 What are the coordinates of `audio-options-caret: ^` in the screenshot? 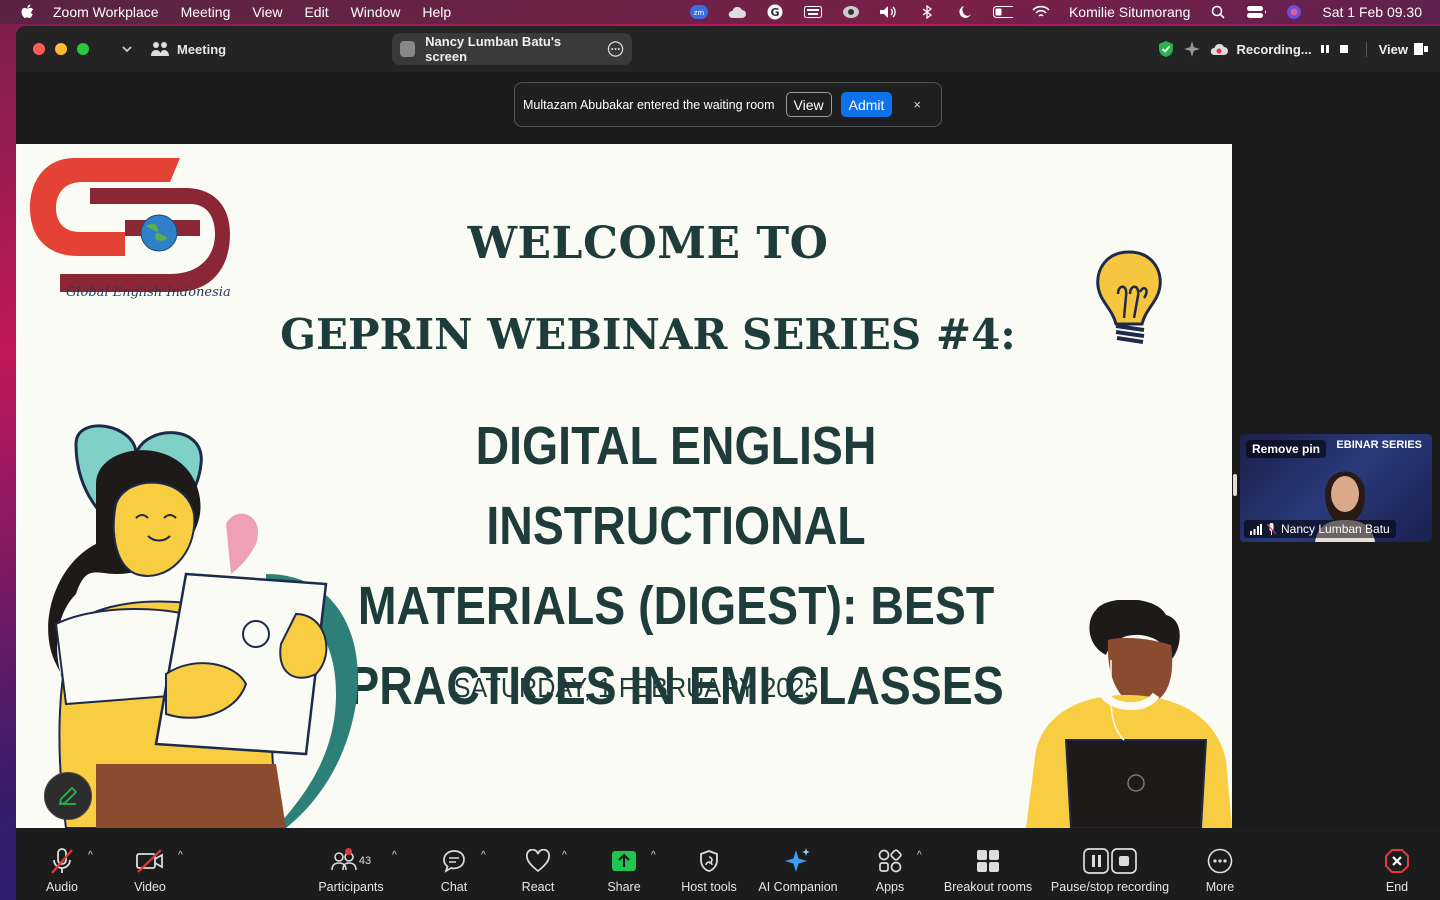 It's located at (90, 855).